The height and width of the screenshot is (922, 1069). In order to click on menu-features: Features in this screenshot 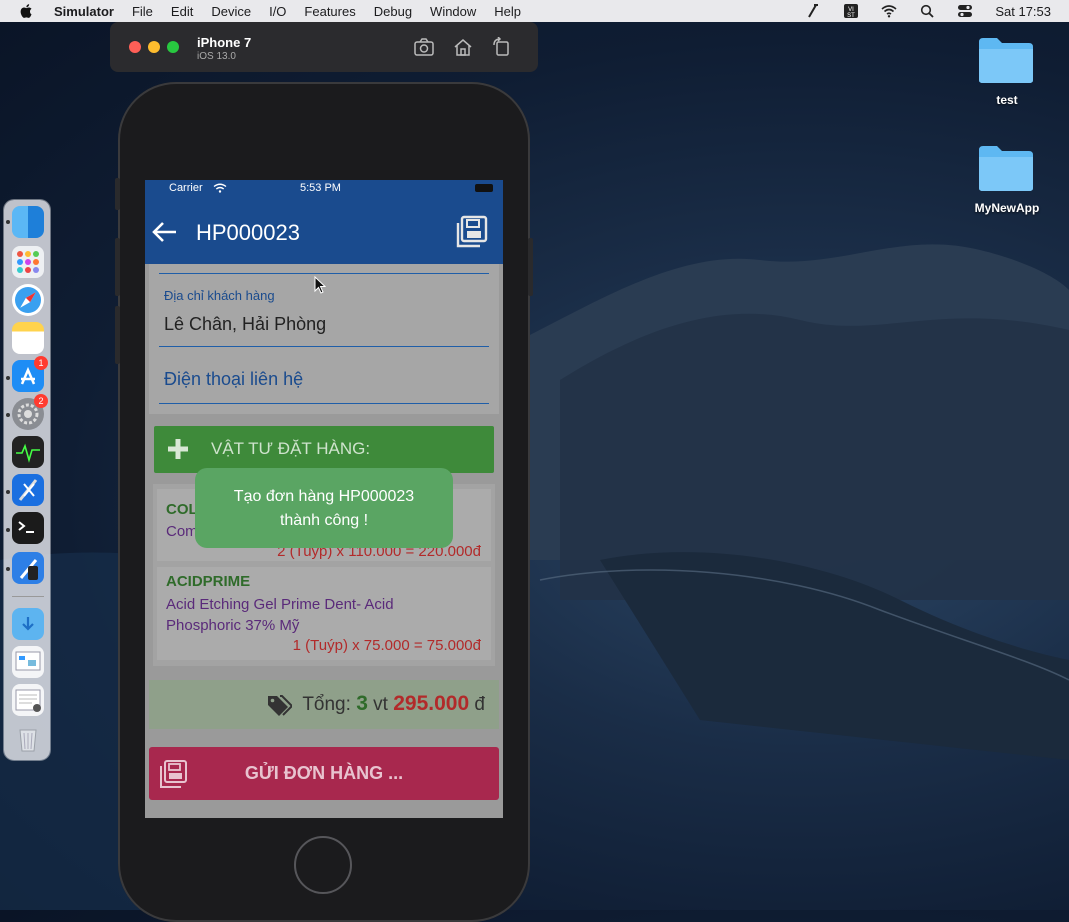, I will do `click(329, 11)`.